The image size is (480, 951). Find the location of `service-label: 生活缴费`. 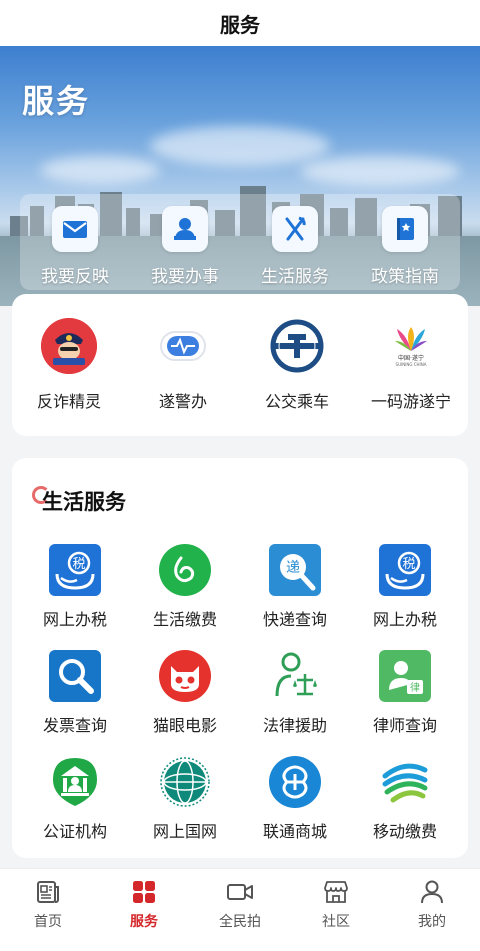

service-label: 生活缴费 is located at coordinates (184, 619).